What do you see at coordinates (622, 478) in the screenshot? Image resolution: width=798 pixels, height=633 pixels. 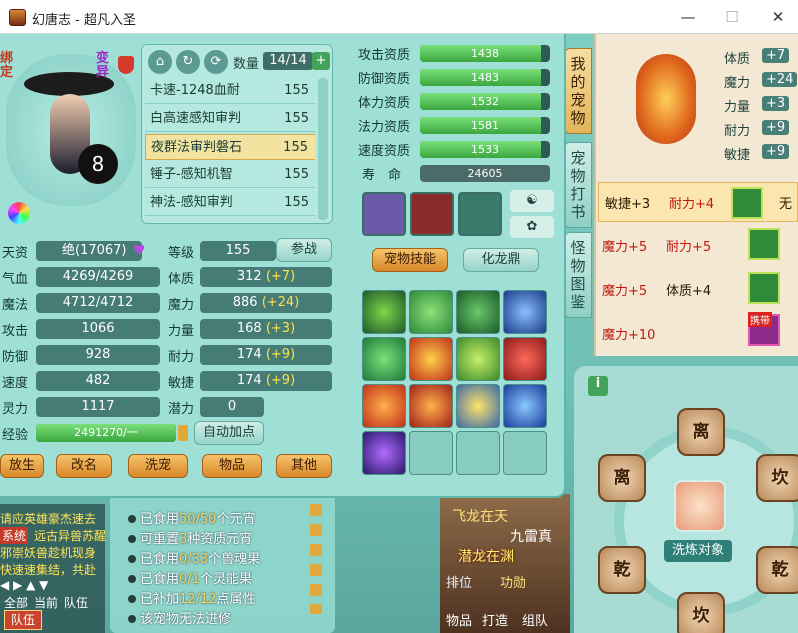 I see `bagua-left: 离` at bounding box center [622, 478].